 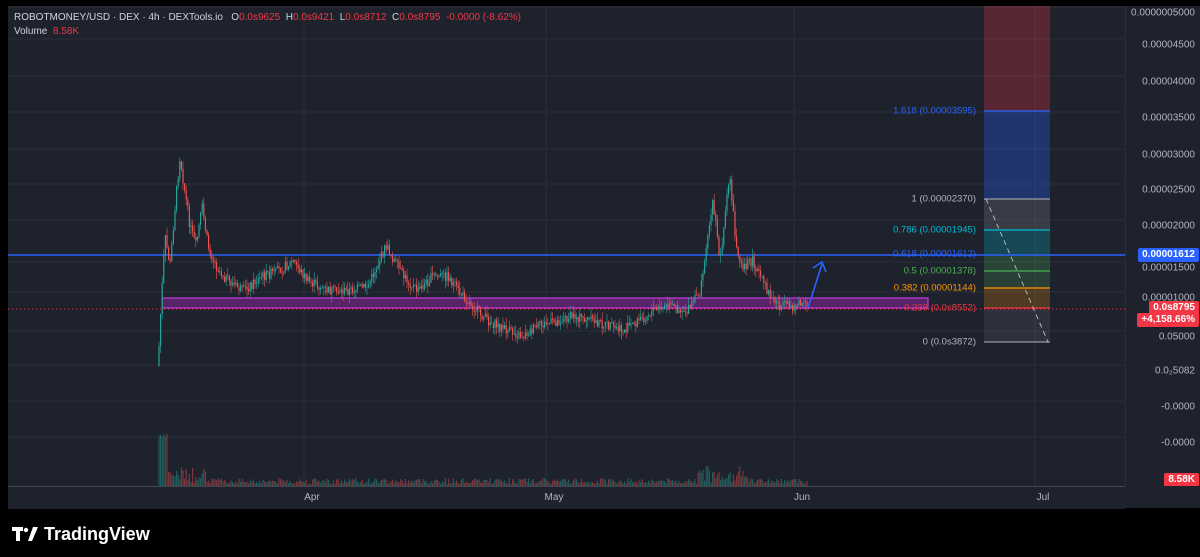 I want to click on volume-tag: 8.58K, so click(x=1181, y=480).